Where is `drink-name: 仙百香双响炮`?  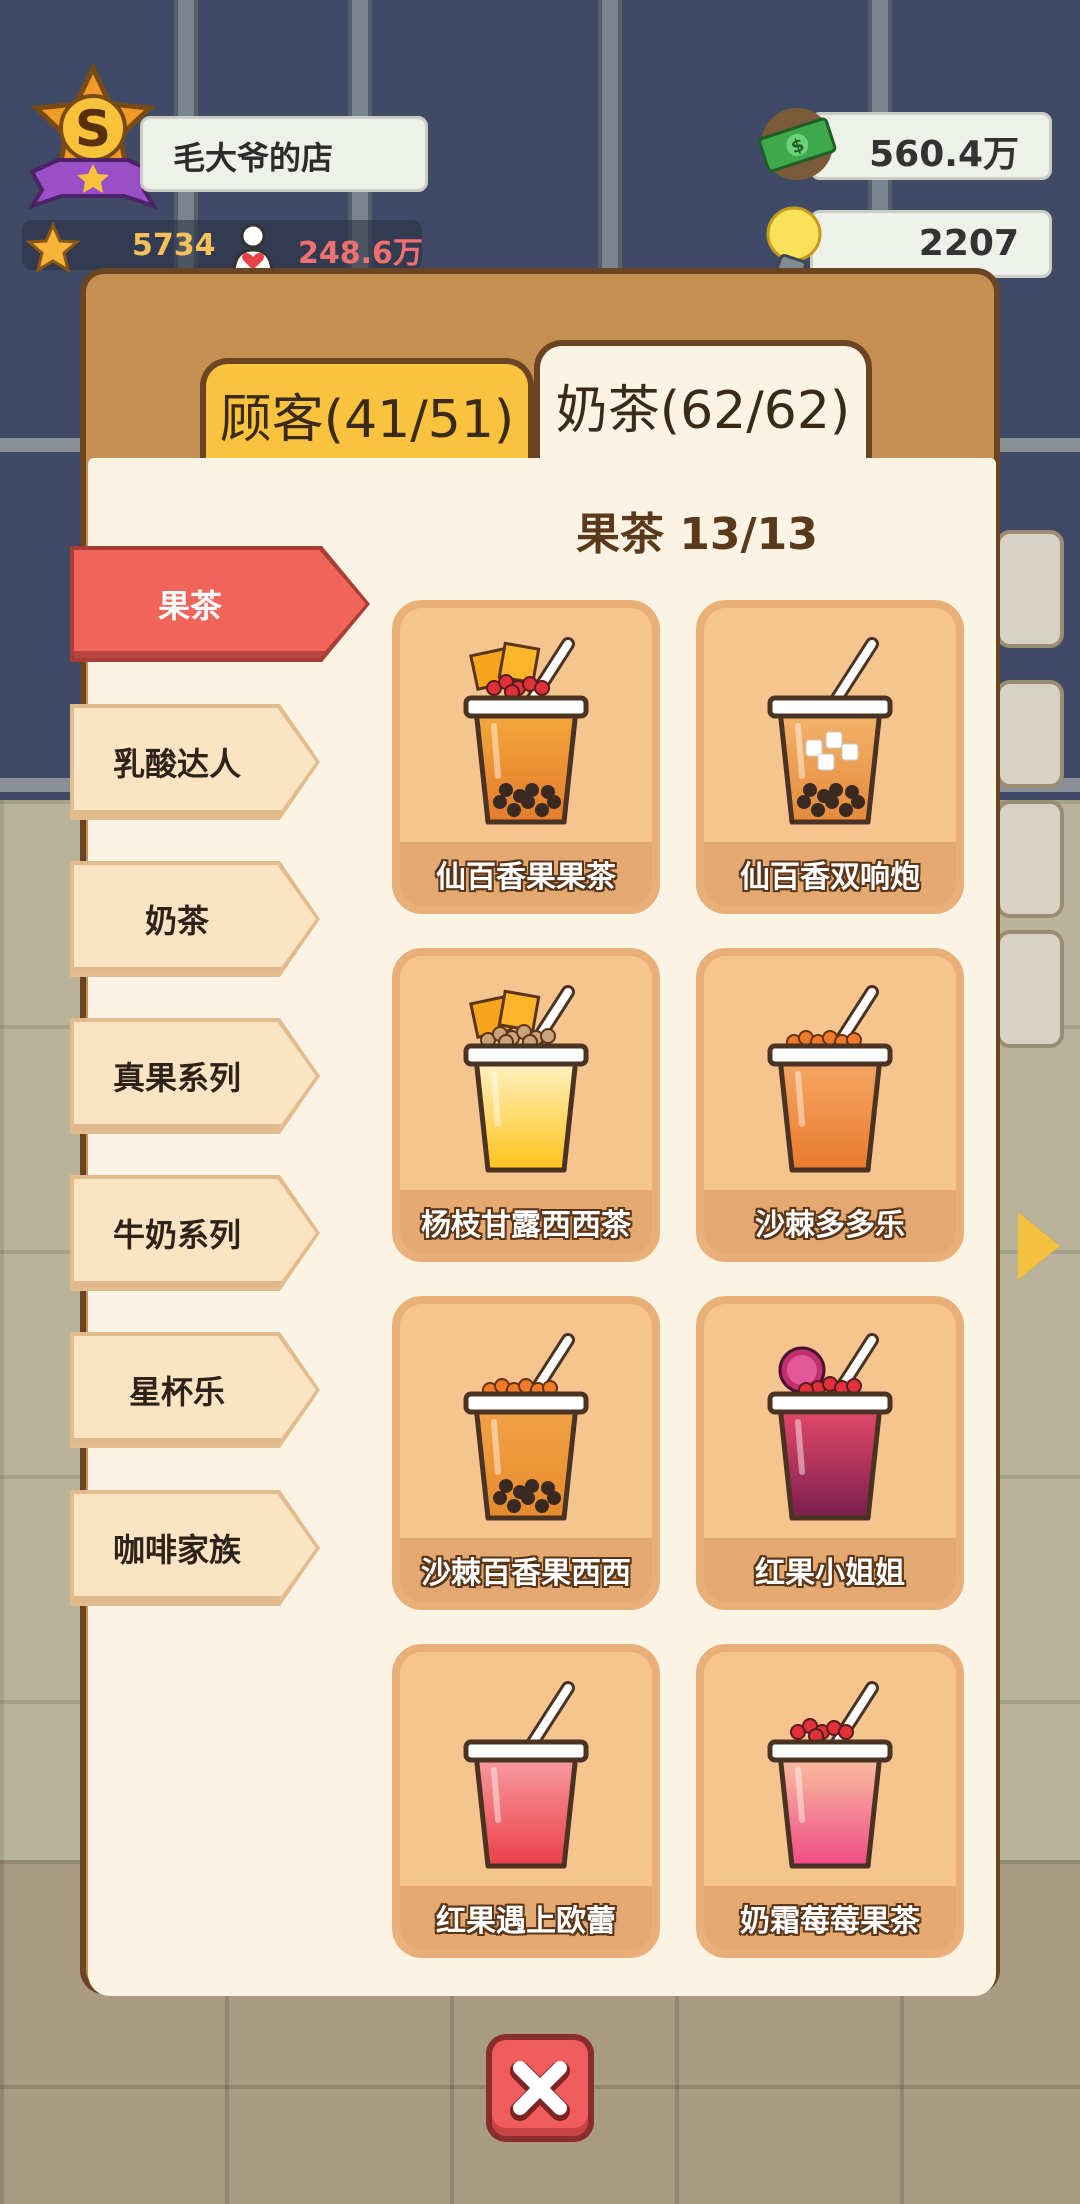 drink-name: 仙百香双响炮 is located at coordinates (830, 877).